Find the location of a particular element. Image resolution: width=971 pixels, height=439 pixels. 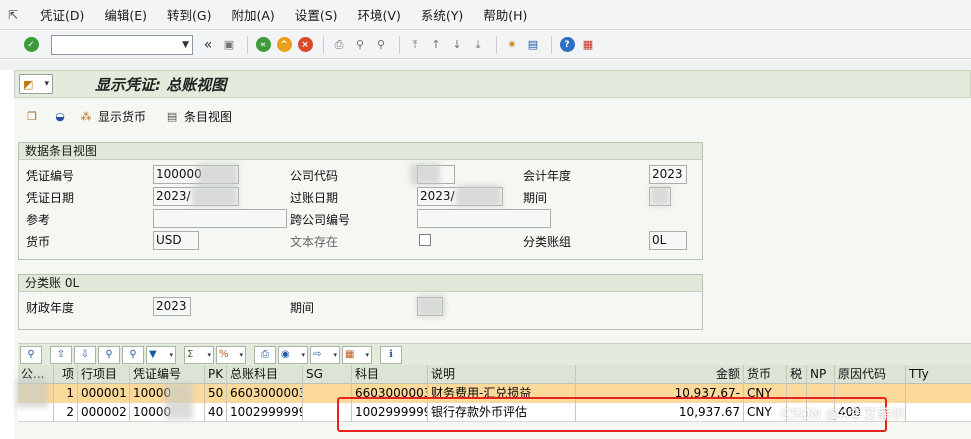

ledger-period-label: 期间 is located at coordinates (302, 308).